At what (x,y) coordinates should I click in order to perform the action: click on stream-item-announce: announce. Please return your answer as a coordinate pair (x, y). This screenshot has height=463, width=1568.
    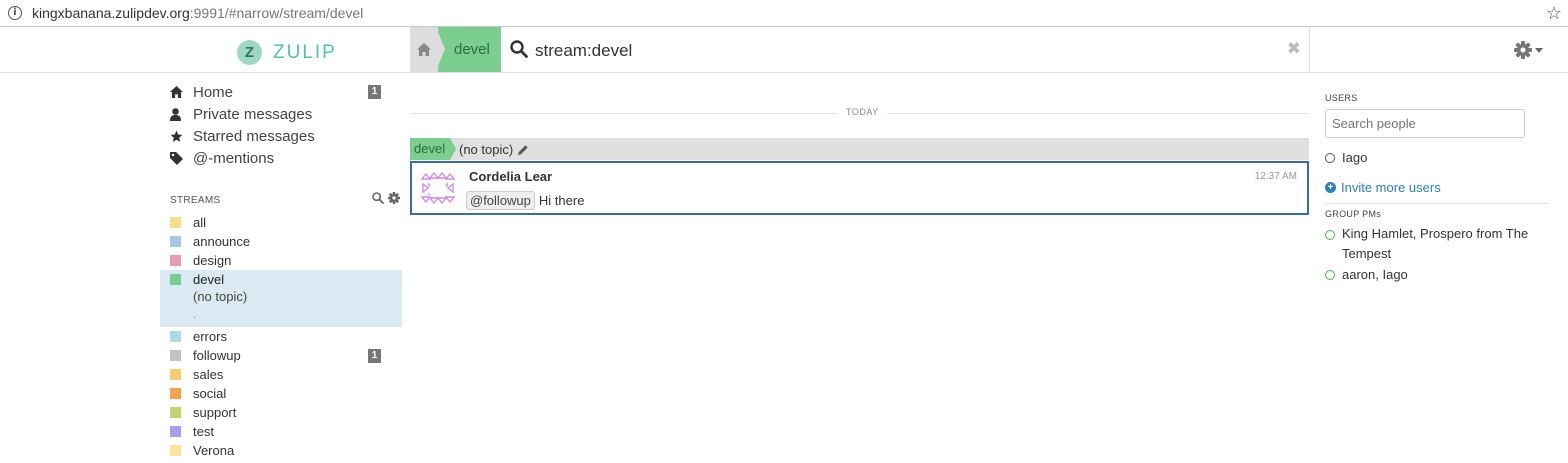
    Looking at the image, I should click on (210, 241).